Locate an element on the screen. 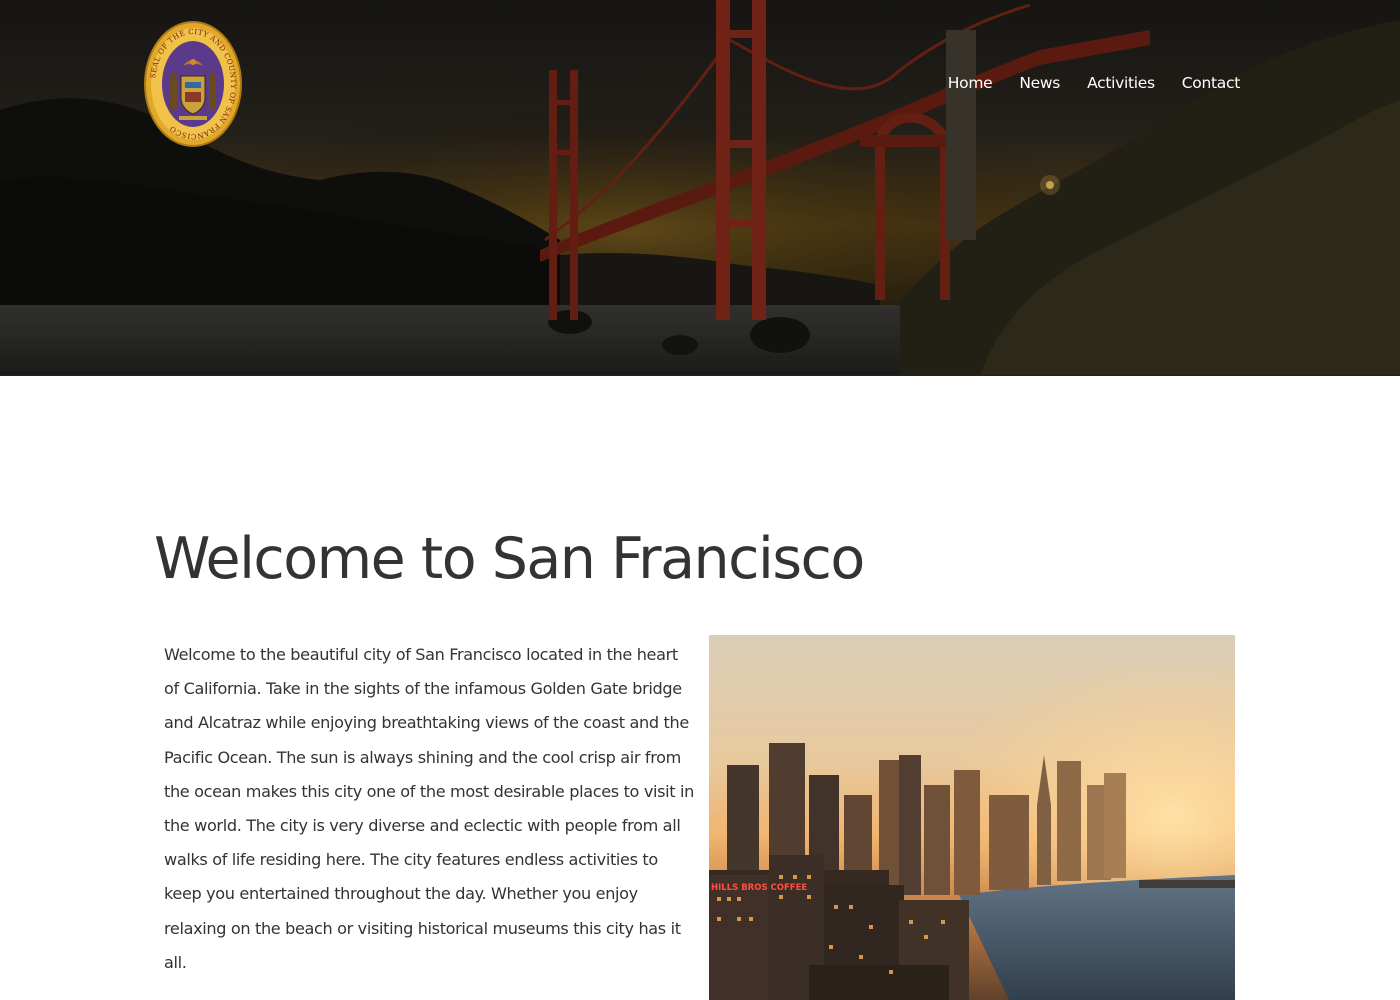  page-title: Welcome to San Francisco is located at coordinates (509, 559).